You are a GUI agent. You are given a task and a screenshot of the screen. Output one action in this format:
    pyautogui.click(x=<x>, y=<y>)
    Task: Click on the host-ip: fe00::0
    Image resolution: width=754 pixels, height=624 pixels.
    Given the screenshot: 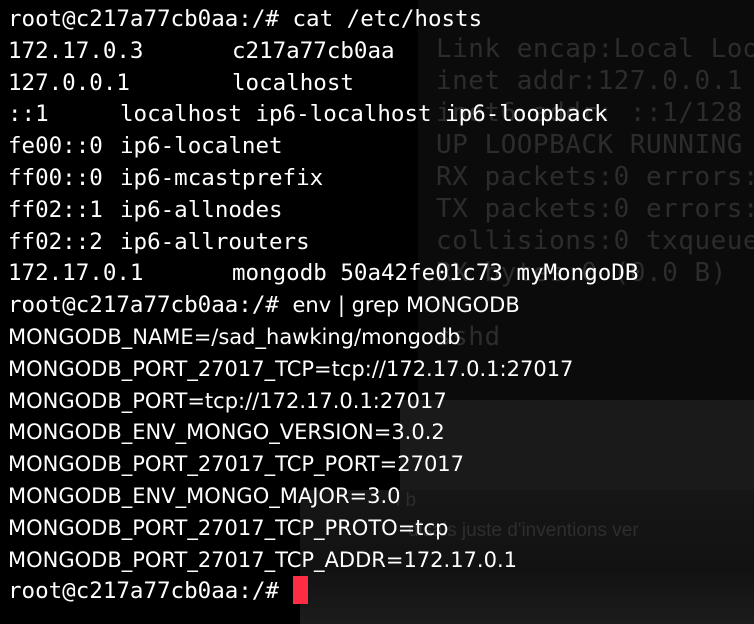 What is the action you would take?
    pyautogui.click(x=55, y=146)
    